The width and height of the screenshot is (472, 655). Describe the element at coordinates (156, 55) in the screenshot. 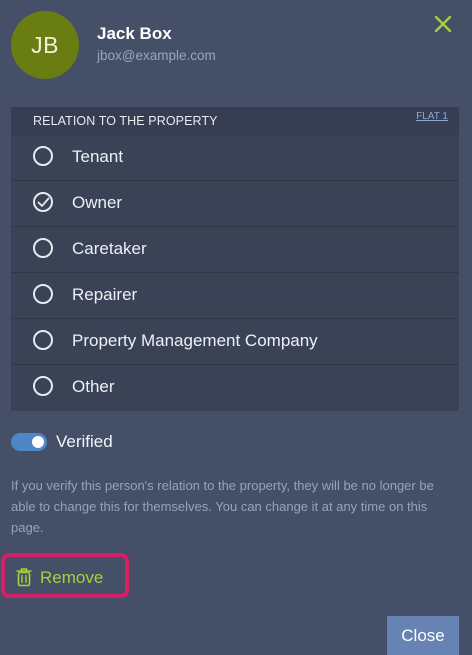

I see `user-email: jbox@example.com` at that location.